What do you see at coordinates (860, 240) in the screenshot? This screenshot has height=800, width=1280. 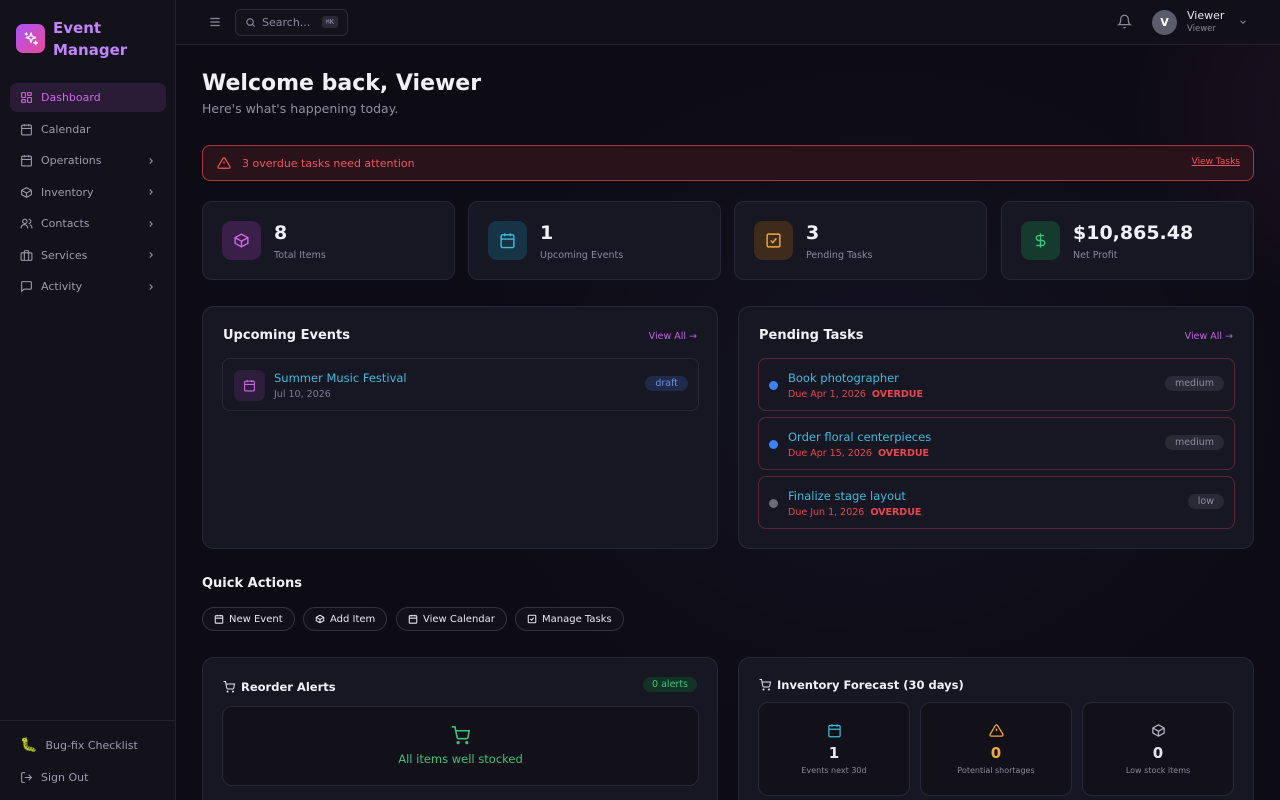 I see `stat-card-pending-tasks: 3 Pending Tasks` at bounding box center [860, 240].